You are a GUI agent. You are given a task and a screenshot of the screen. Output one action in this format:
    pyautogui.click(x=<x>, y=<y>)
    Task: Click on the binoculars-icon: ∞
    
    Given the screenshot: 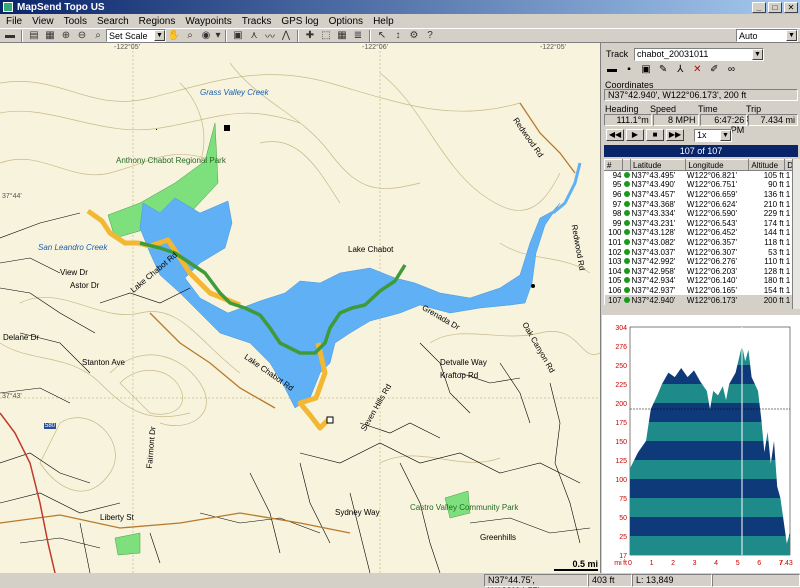 What is the action you would take?
    pyautogui.click(x=731, y=69)
    